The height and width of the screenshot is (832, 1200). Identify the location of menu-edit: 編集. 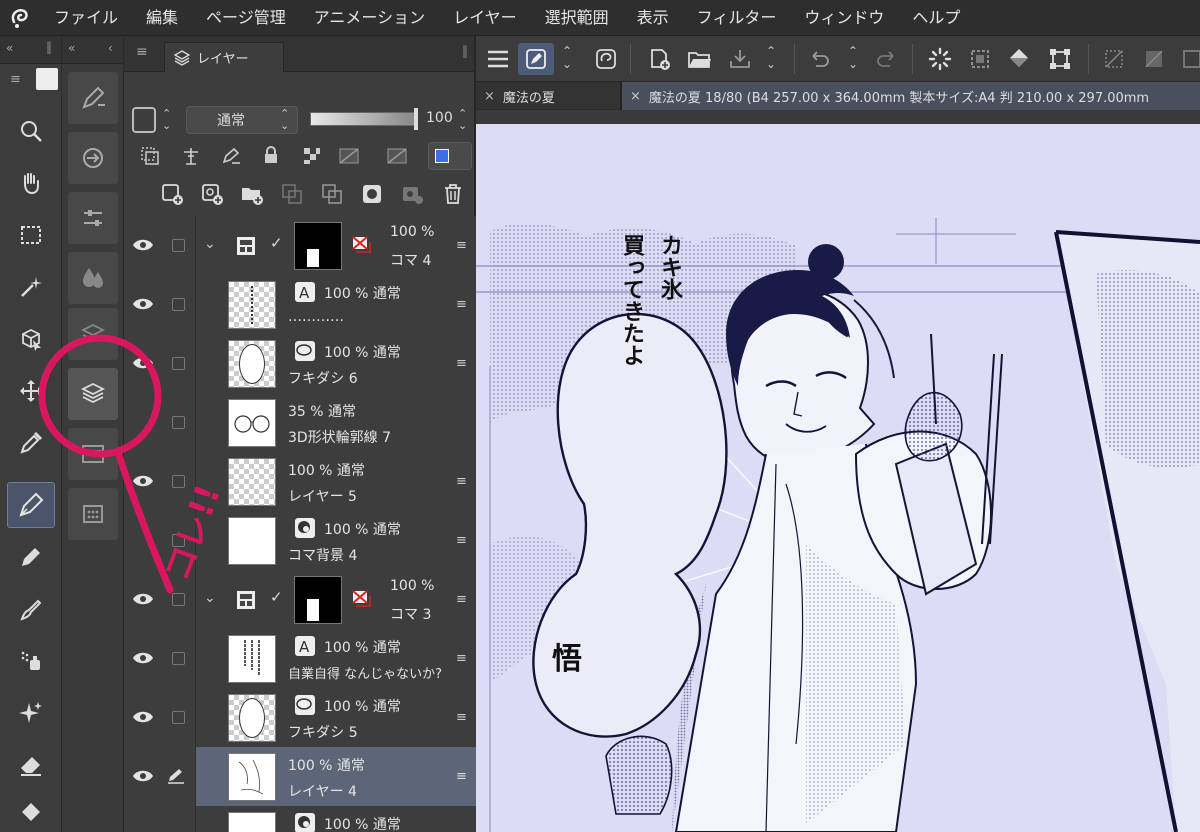
(162, 18).